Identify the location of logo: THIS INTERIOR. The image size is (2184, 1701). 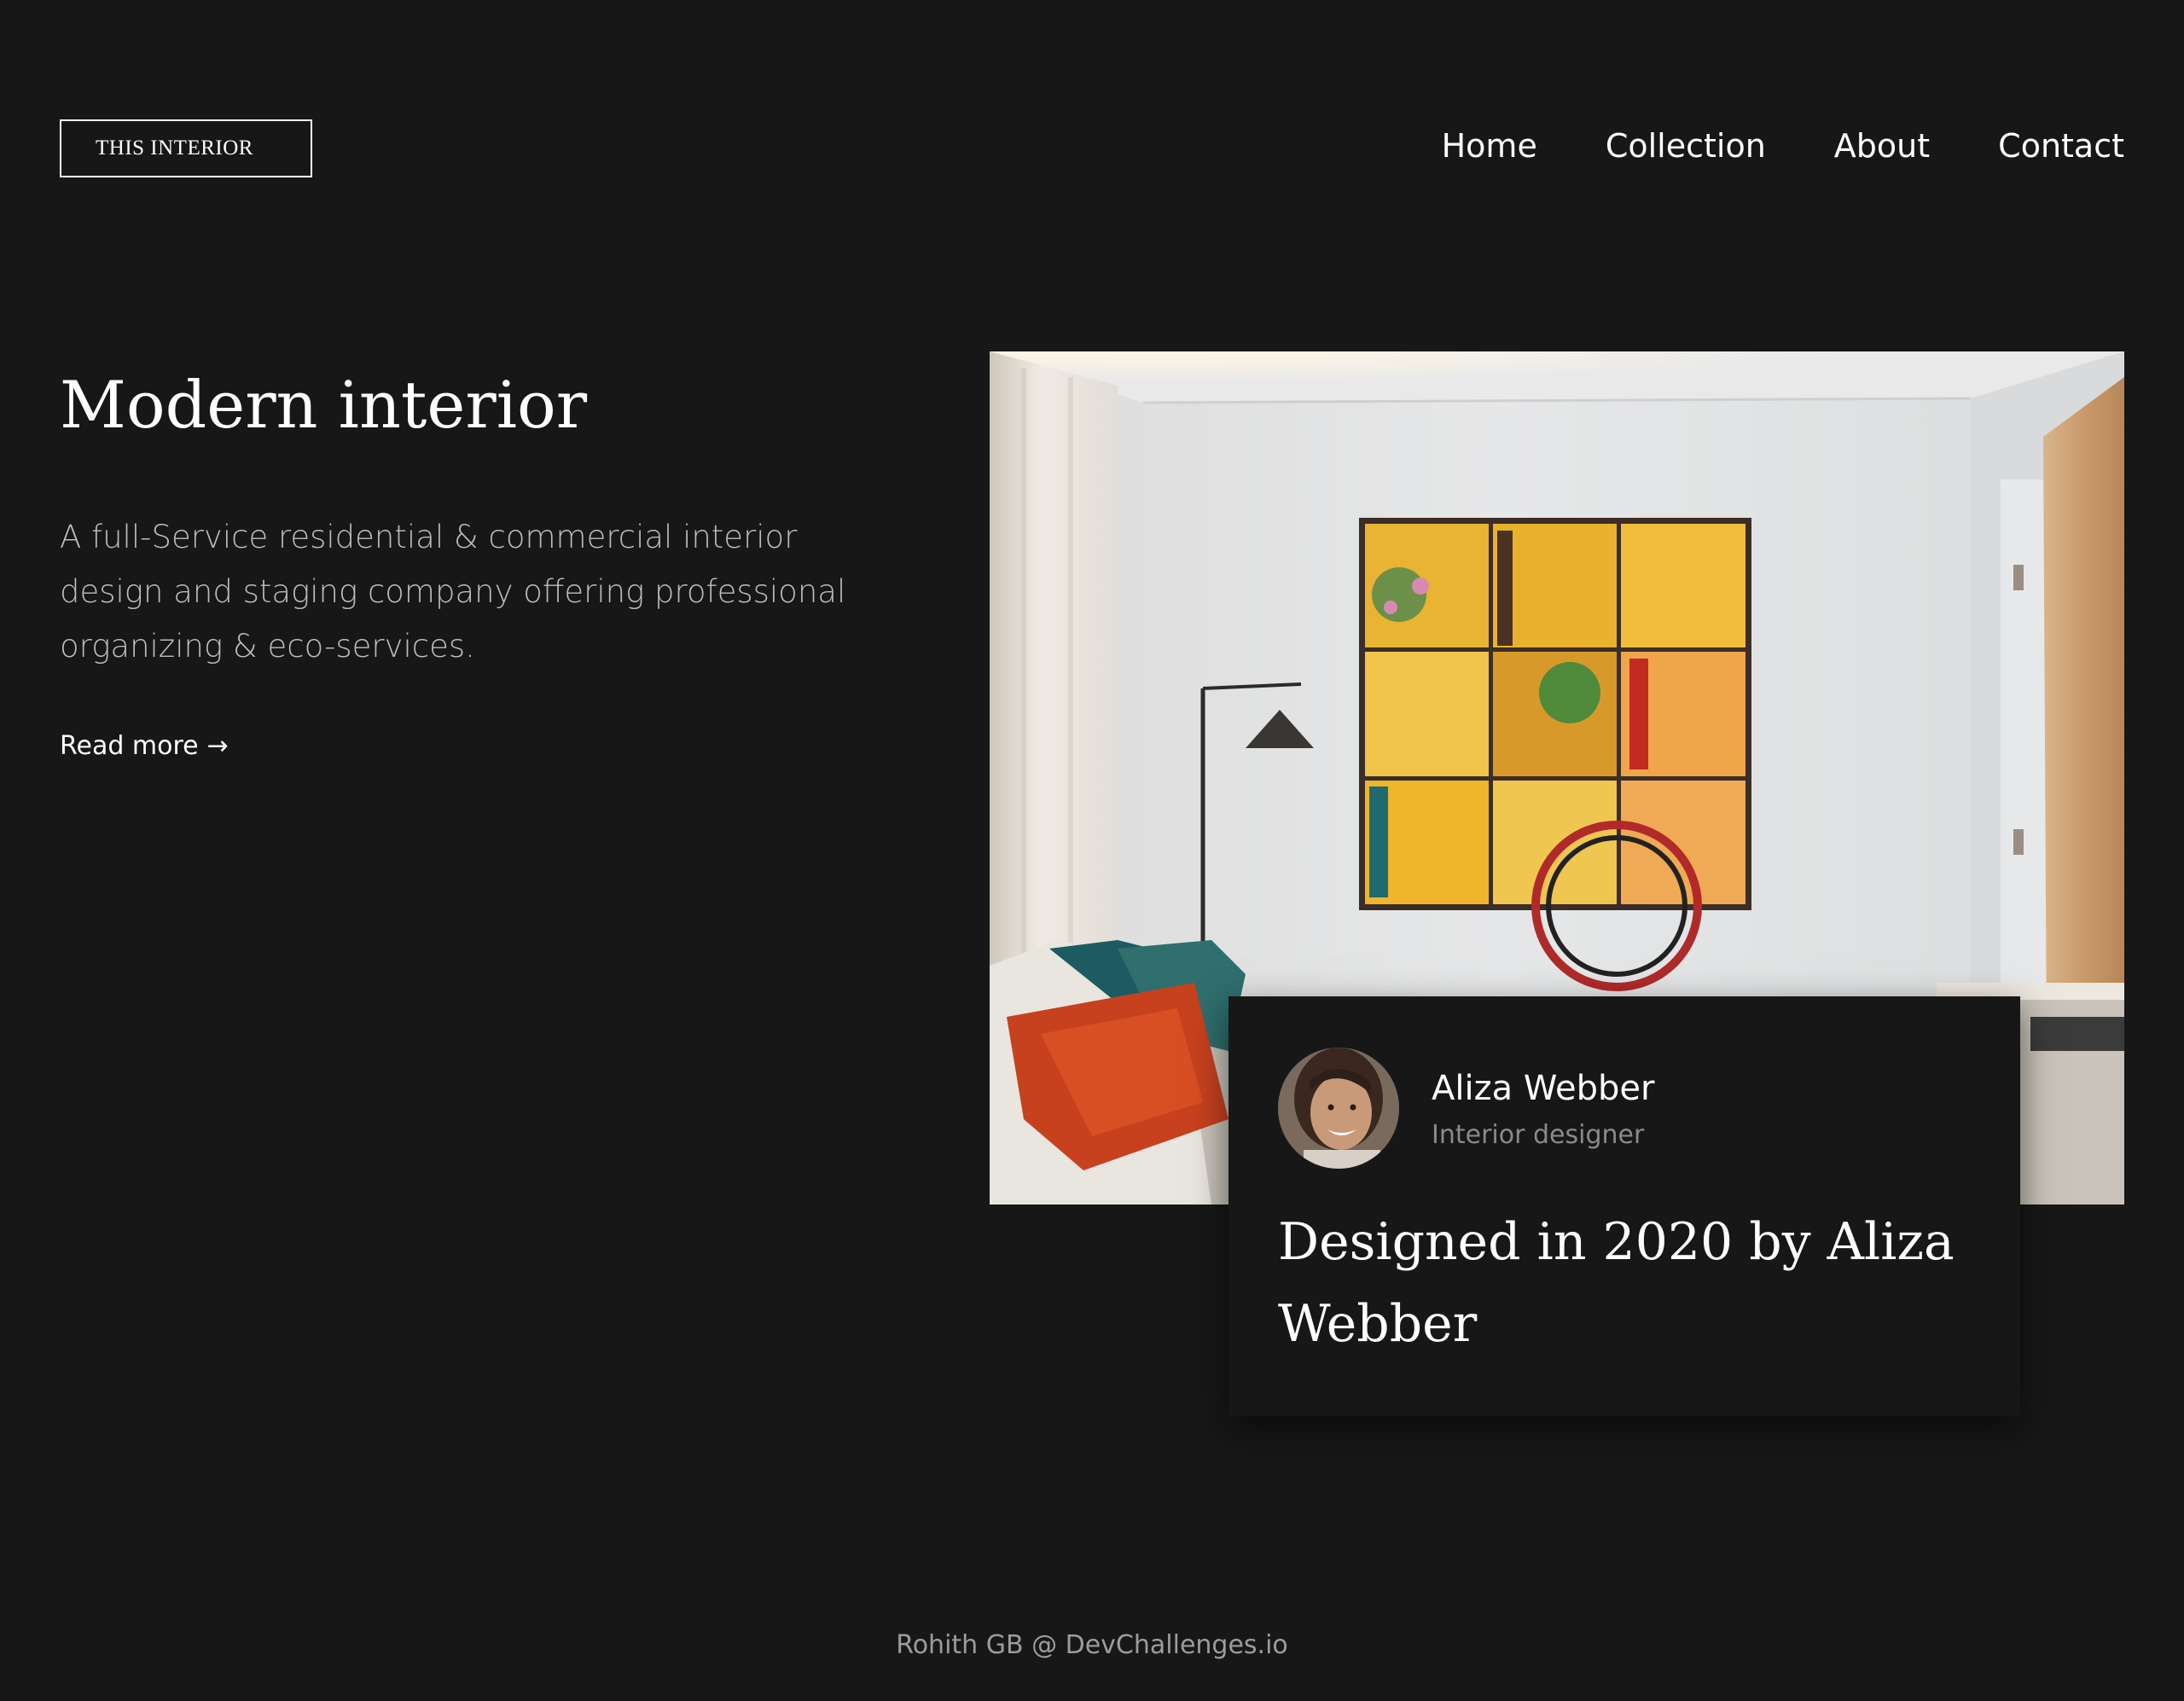
(186, 148).